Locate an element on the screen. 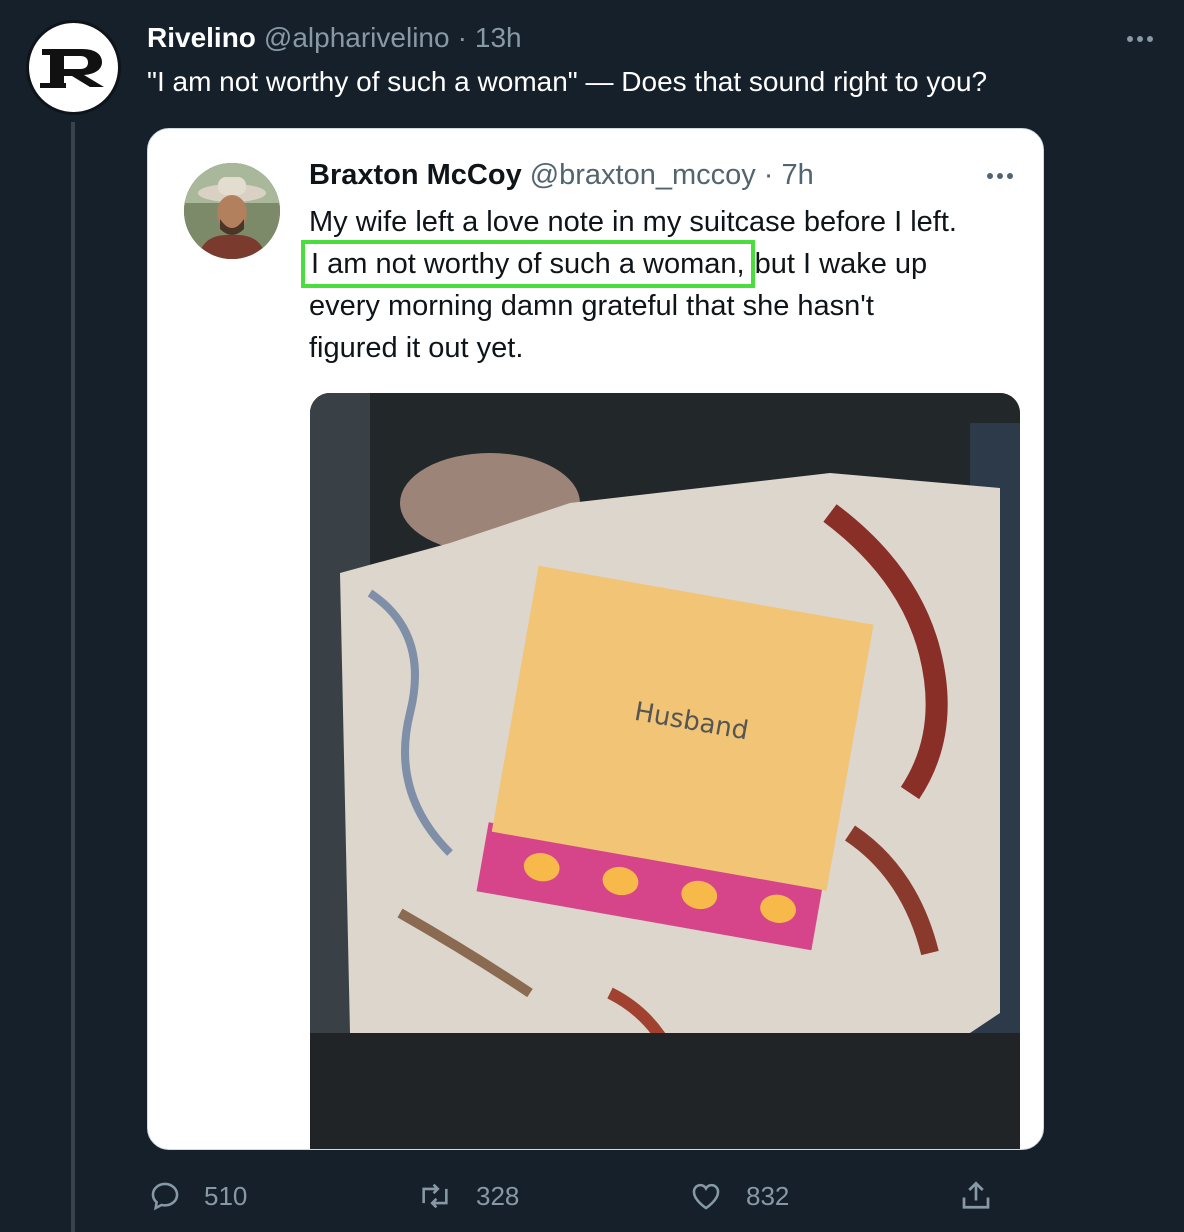 This screenshot has width=1184, height=1232. quoted-text-fragment: but I wake up is located at coordinates (837, 264).